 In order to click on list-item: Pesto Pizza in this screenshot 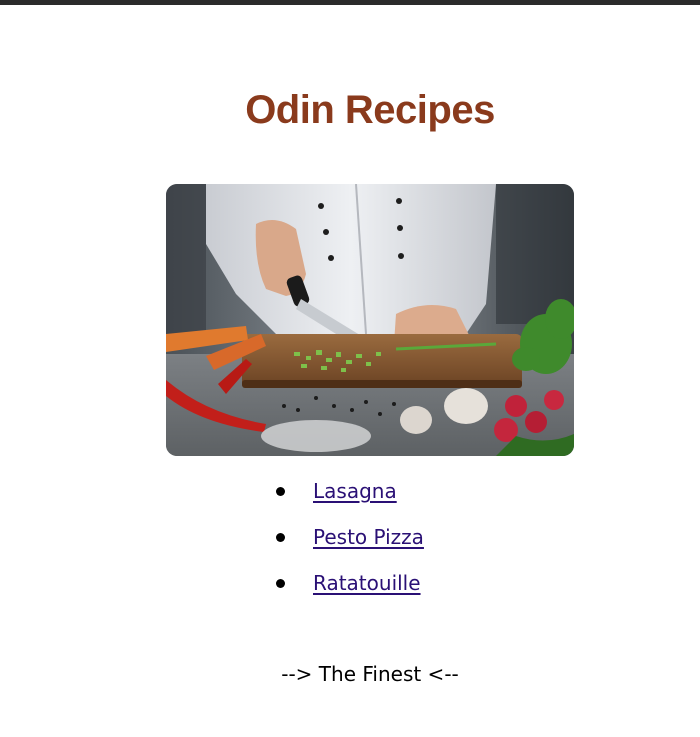, I will do `click(350, 537)`.